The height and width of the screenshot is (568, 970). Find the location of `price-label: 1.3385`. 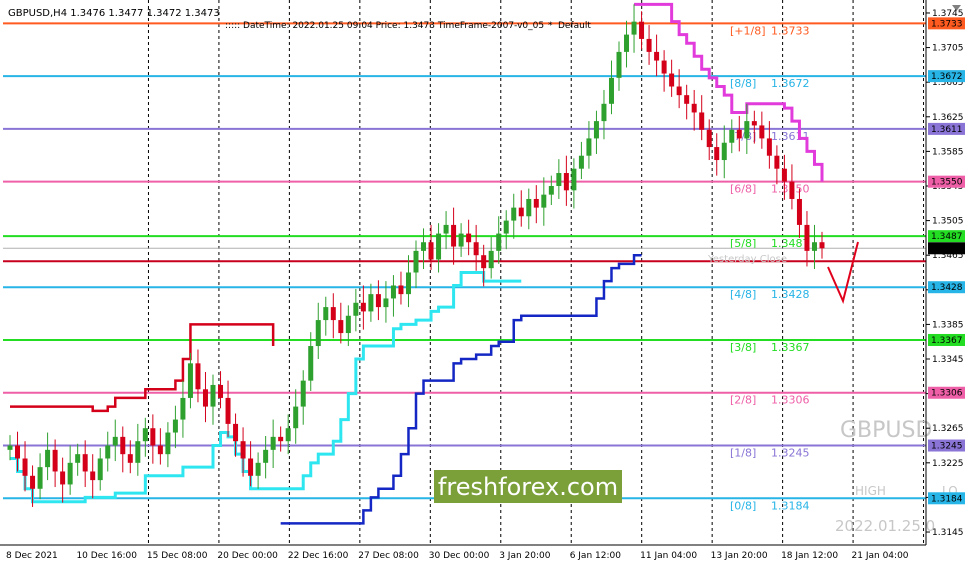

price-label: 1.3385 is located at coordinates (948, 325).